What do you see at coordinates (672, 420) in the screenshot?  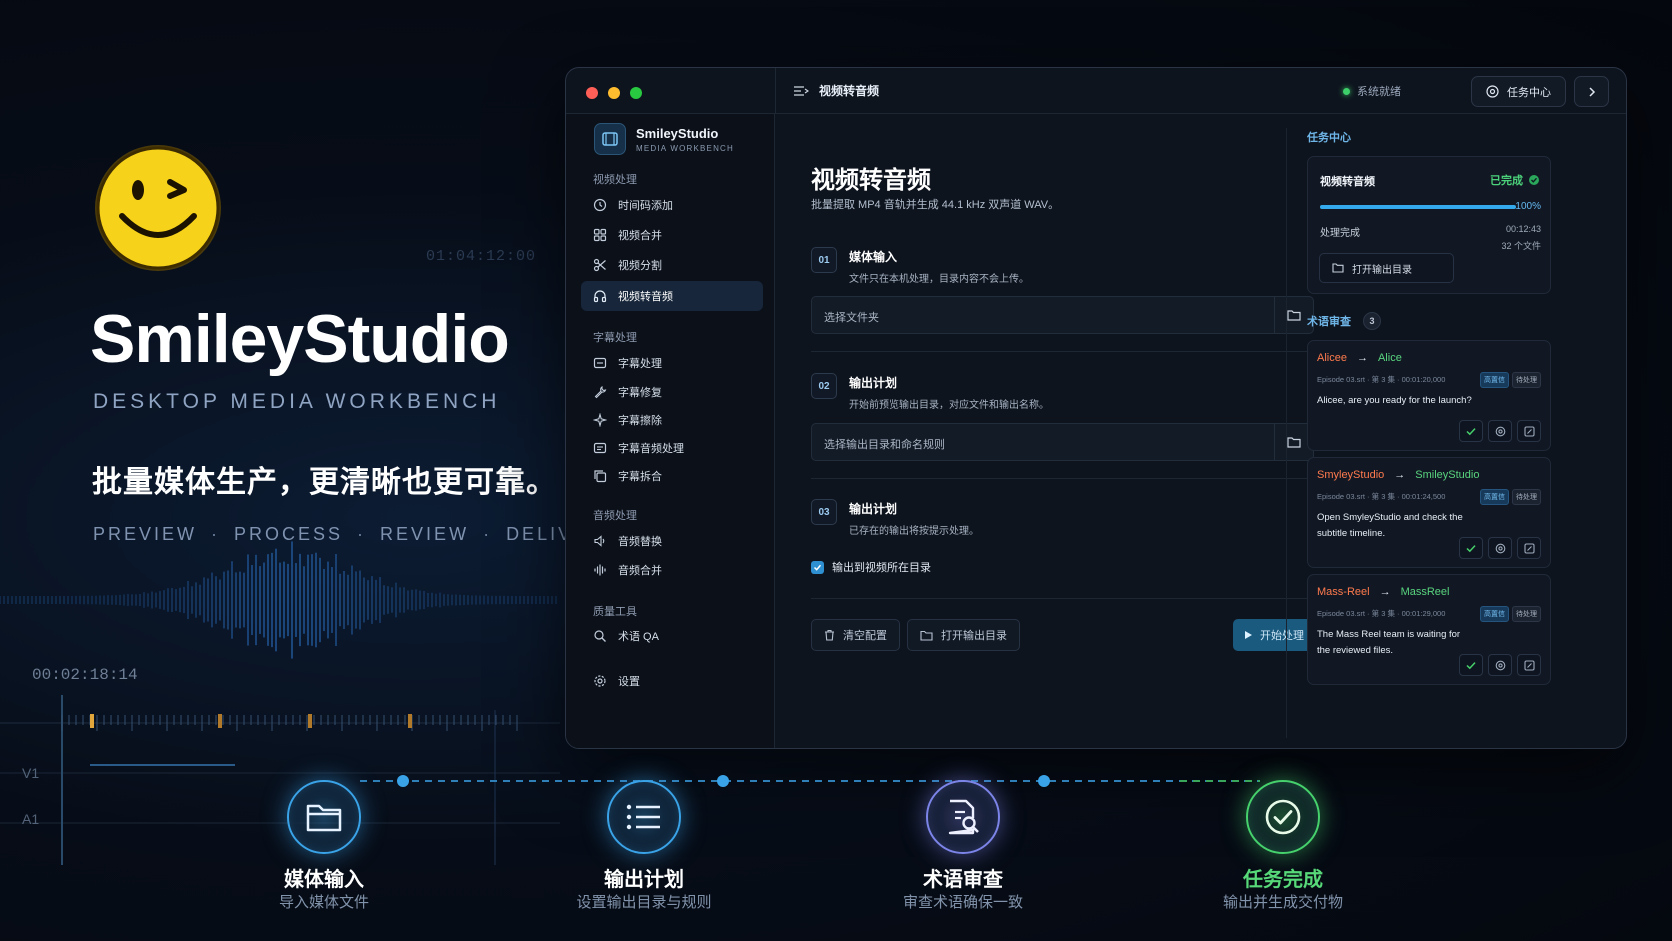 I see `sidebar-item-subtitle-erase: 字幕擦除` at bounding box center [672, 420].